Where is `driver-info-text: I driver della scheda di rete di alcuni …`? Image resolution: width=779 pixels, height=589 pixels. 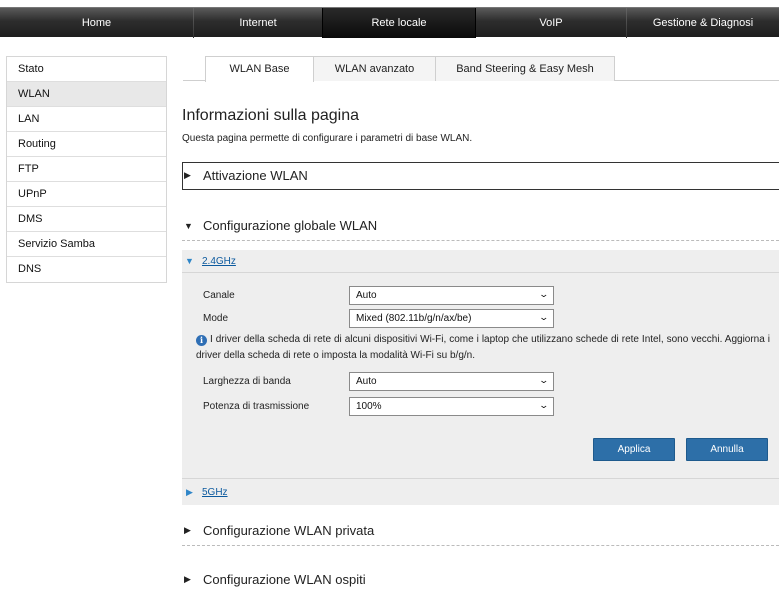
driver-info-text: I driver della scheda di rete di alcuni … is located at coordinates (483, 347).